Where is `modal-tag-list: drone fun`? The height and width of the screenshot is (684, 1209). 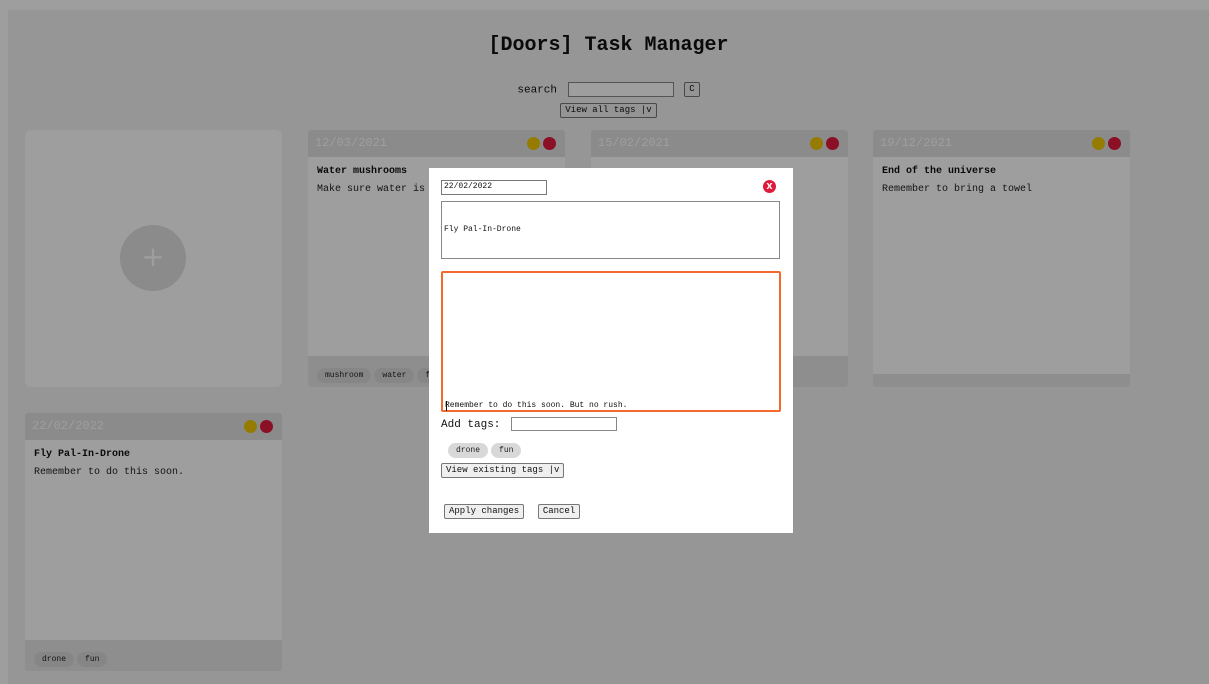 modal-tag-list: drone fun is located at coordinates (486, 448).